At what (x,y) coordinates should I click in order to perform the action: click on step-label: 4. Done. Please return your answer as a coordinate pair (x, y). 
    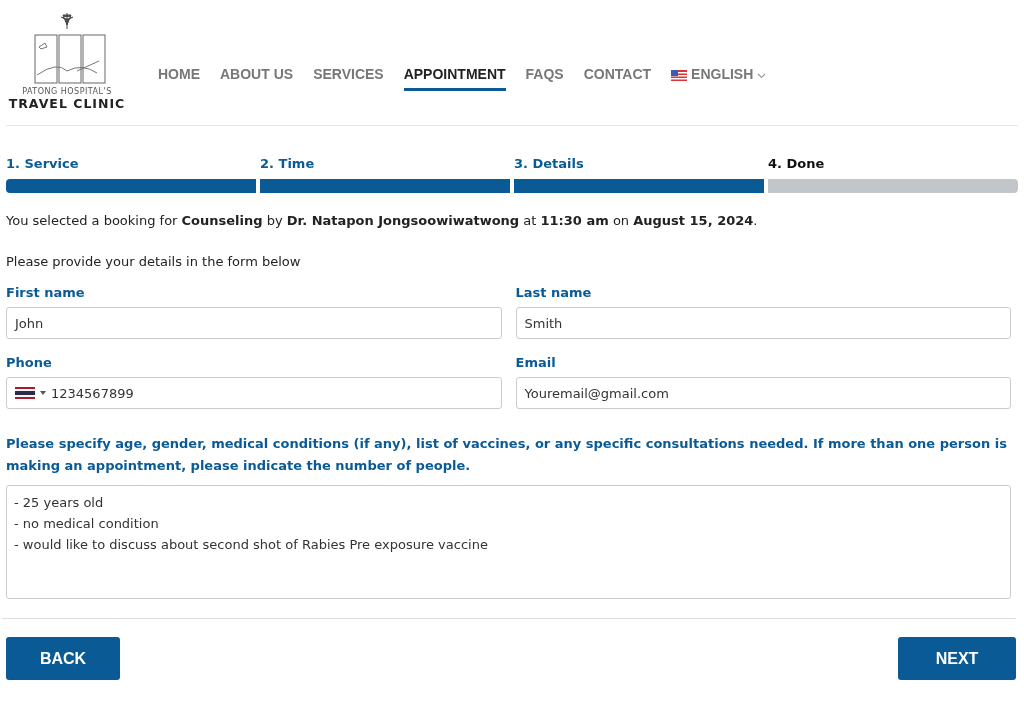
    Looking at the image, I should click on (797, 163).